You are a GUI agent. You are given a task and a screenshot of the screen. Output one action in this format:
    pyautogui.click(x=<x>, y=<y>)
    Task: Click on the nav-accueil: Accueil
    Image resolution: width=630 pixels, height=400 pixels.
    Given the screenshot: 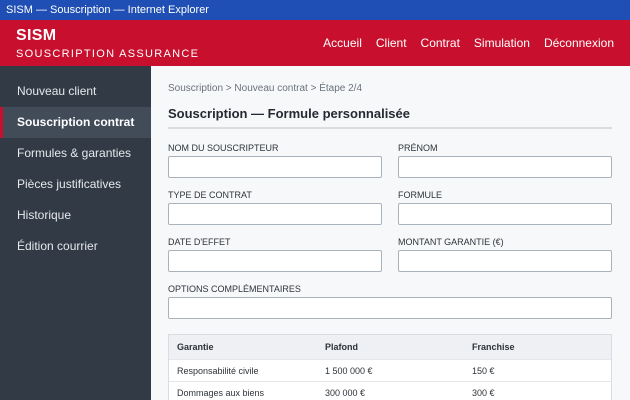 What is the action you would take?
    pyautogui.click(x=342, y=43)
    